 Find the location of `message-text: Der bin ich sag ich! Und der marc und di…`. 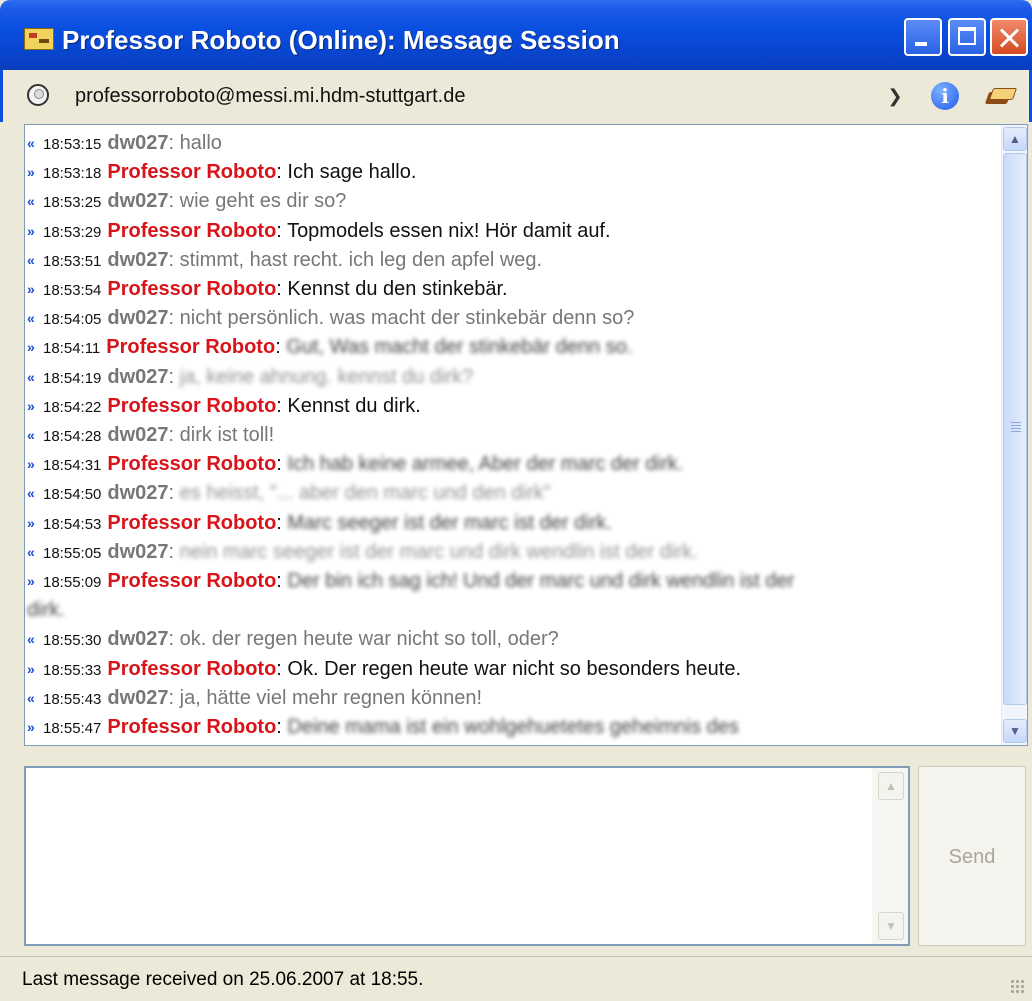

message-text: Der bin ich sag ich! Und der marc und di… is located at coordinates (541, 581).